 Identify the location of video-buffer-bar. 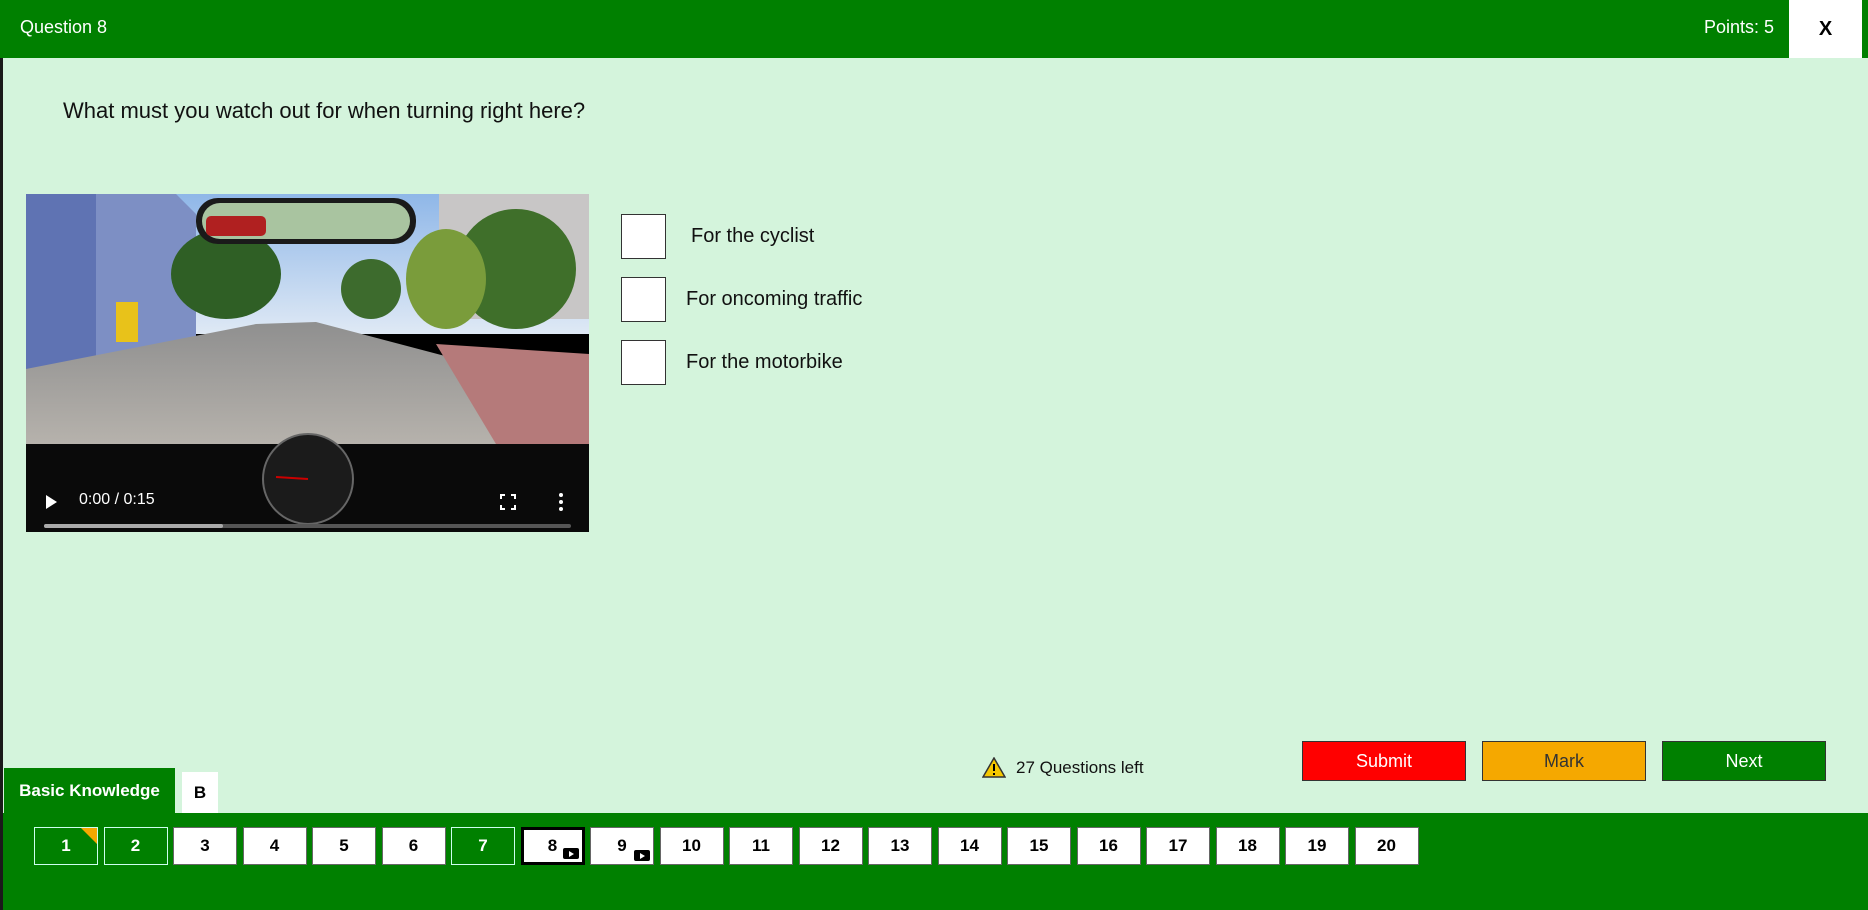
(134, 526).